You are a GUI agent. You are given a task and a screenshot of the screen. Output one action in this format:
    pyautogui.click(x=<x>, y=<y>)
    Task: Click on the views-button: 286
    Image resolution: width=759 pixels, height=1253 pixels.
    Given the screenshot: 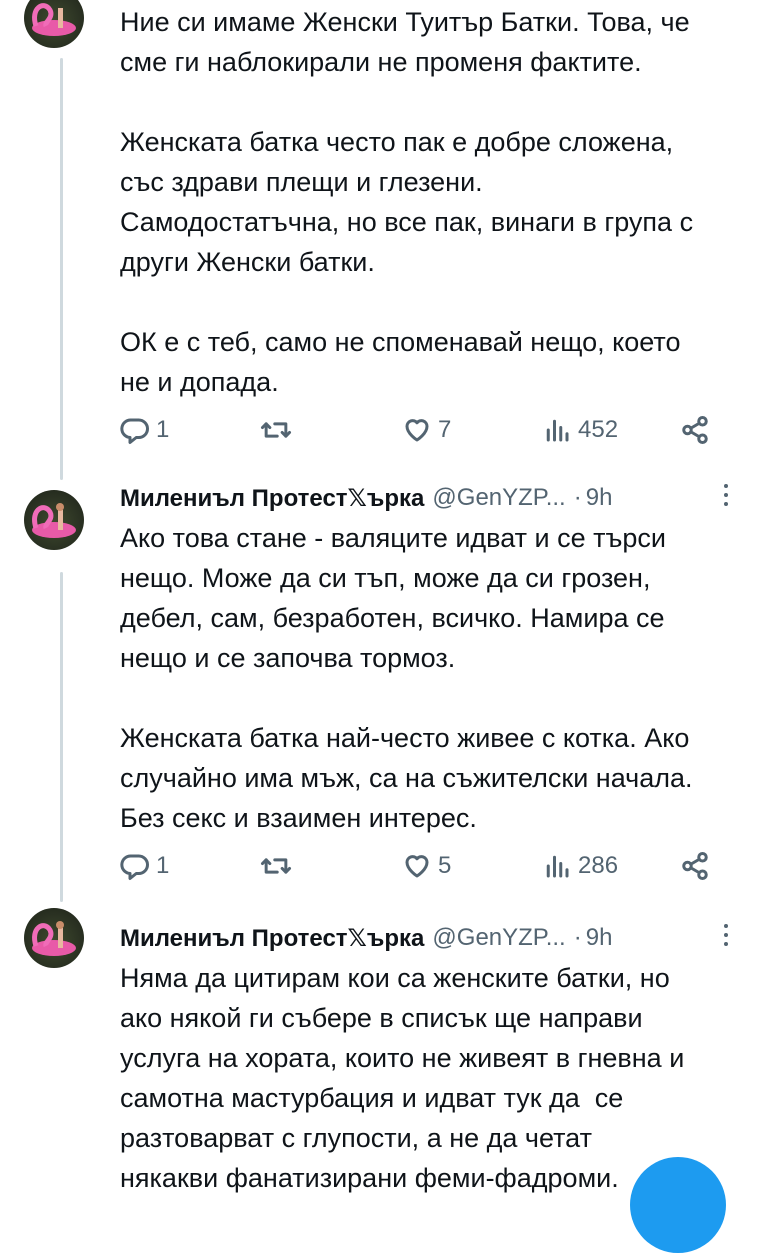 What is the action you would take?
    pyautogui.click(x=580, y=866)
    